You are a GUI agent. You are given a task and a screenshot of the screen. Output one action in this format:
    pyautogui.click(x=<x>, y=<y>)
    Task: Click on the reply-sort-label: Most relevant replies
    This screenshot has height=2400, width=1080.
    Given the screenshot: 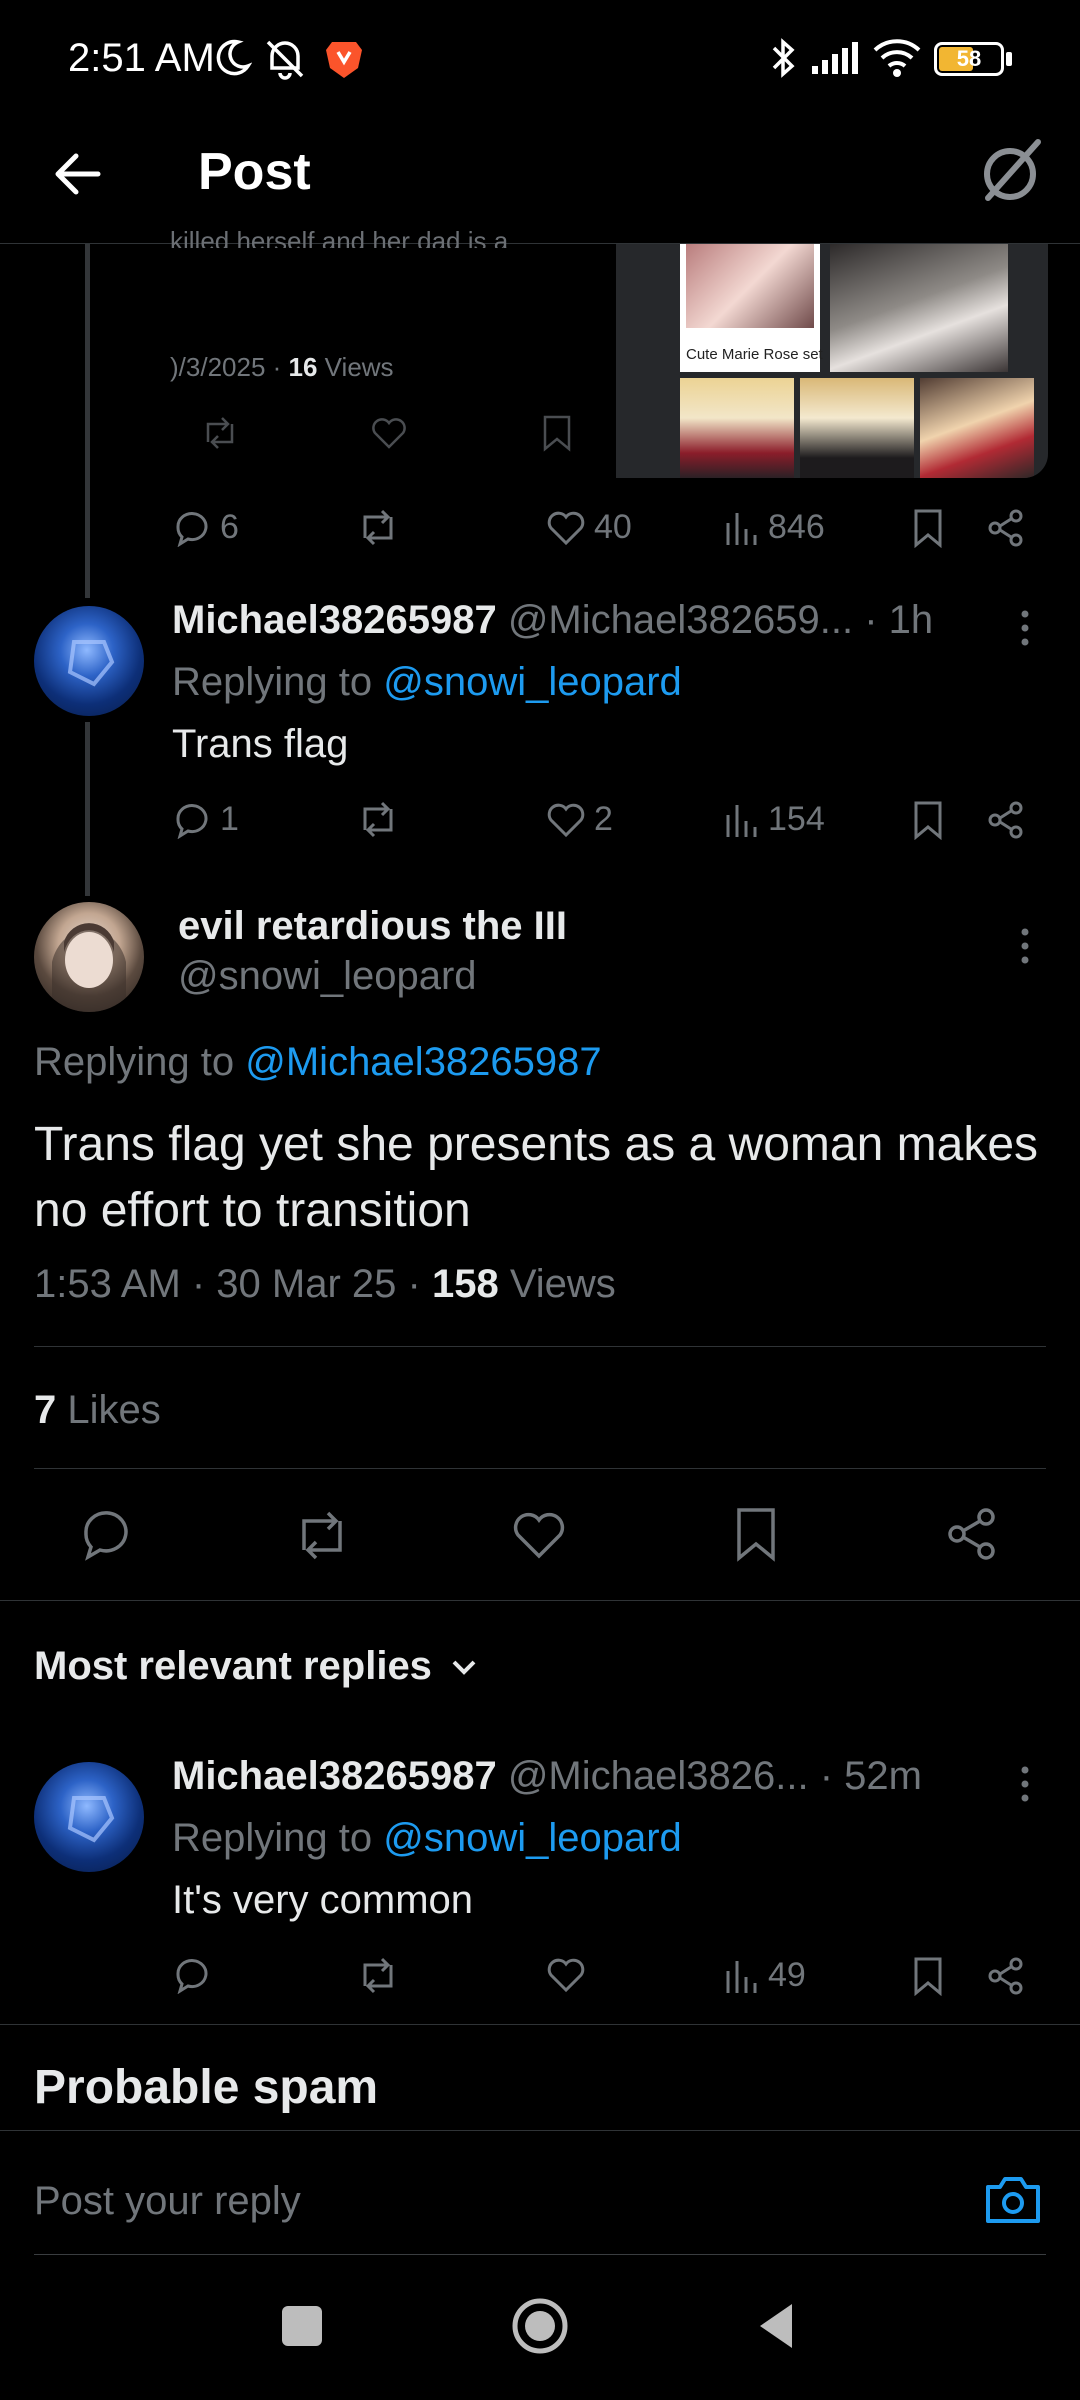 What is the action you would take?
    pyautogui.click(x=233, y=1666)
    